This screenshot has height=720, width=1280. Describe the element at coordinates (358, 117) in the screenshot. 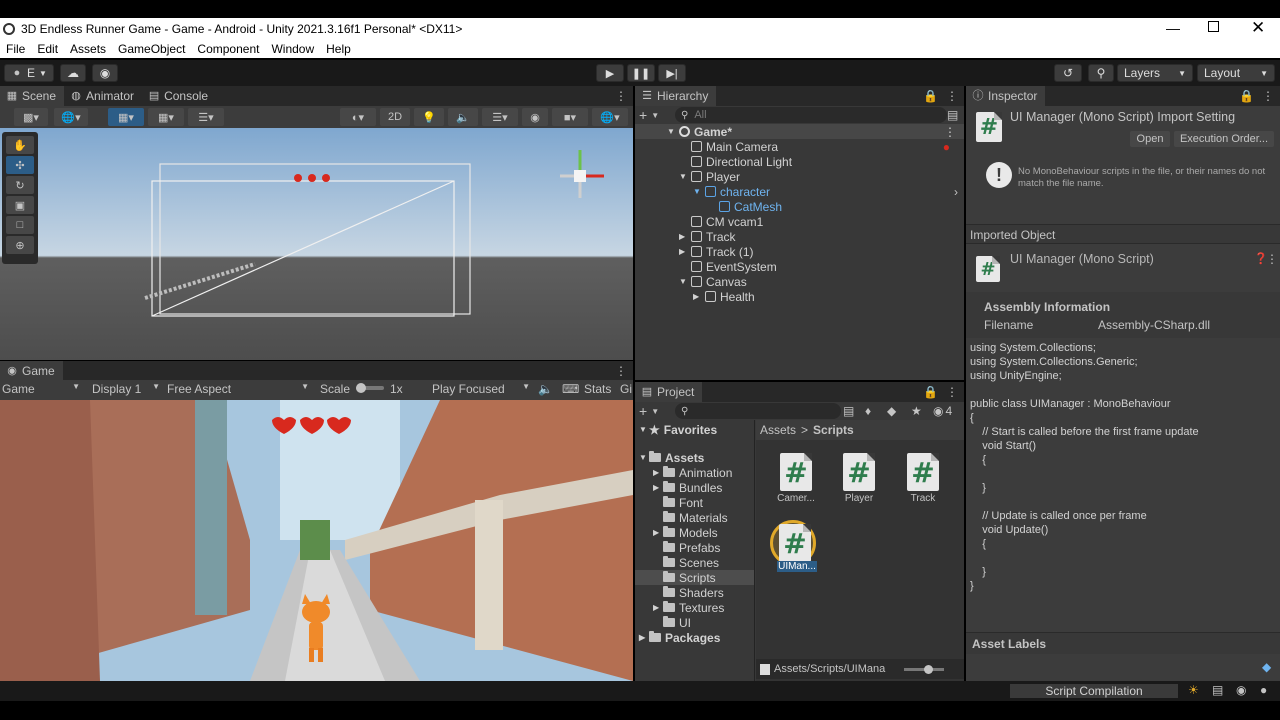

I see `shading-button: ◐▾` at that location.